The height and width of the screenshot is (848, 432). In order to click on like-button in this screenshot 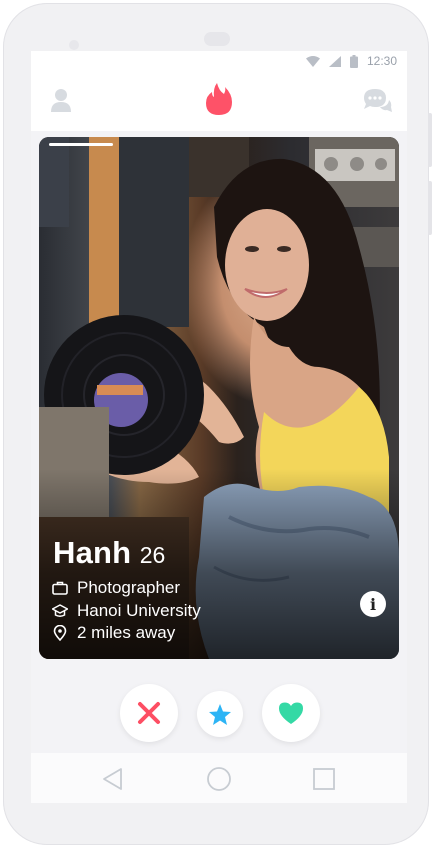, I will do `click(291, 713)`.